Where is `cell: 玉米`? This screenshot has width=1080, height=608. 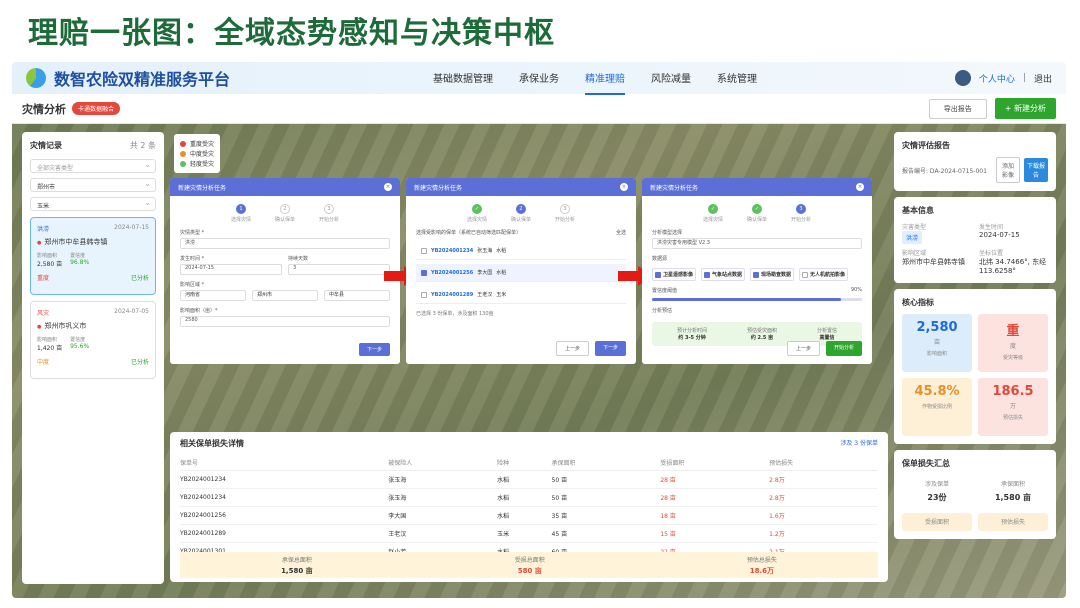
cell: 玉米 is located at coordinates (524, 533).